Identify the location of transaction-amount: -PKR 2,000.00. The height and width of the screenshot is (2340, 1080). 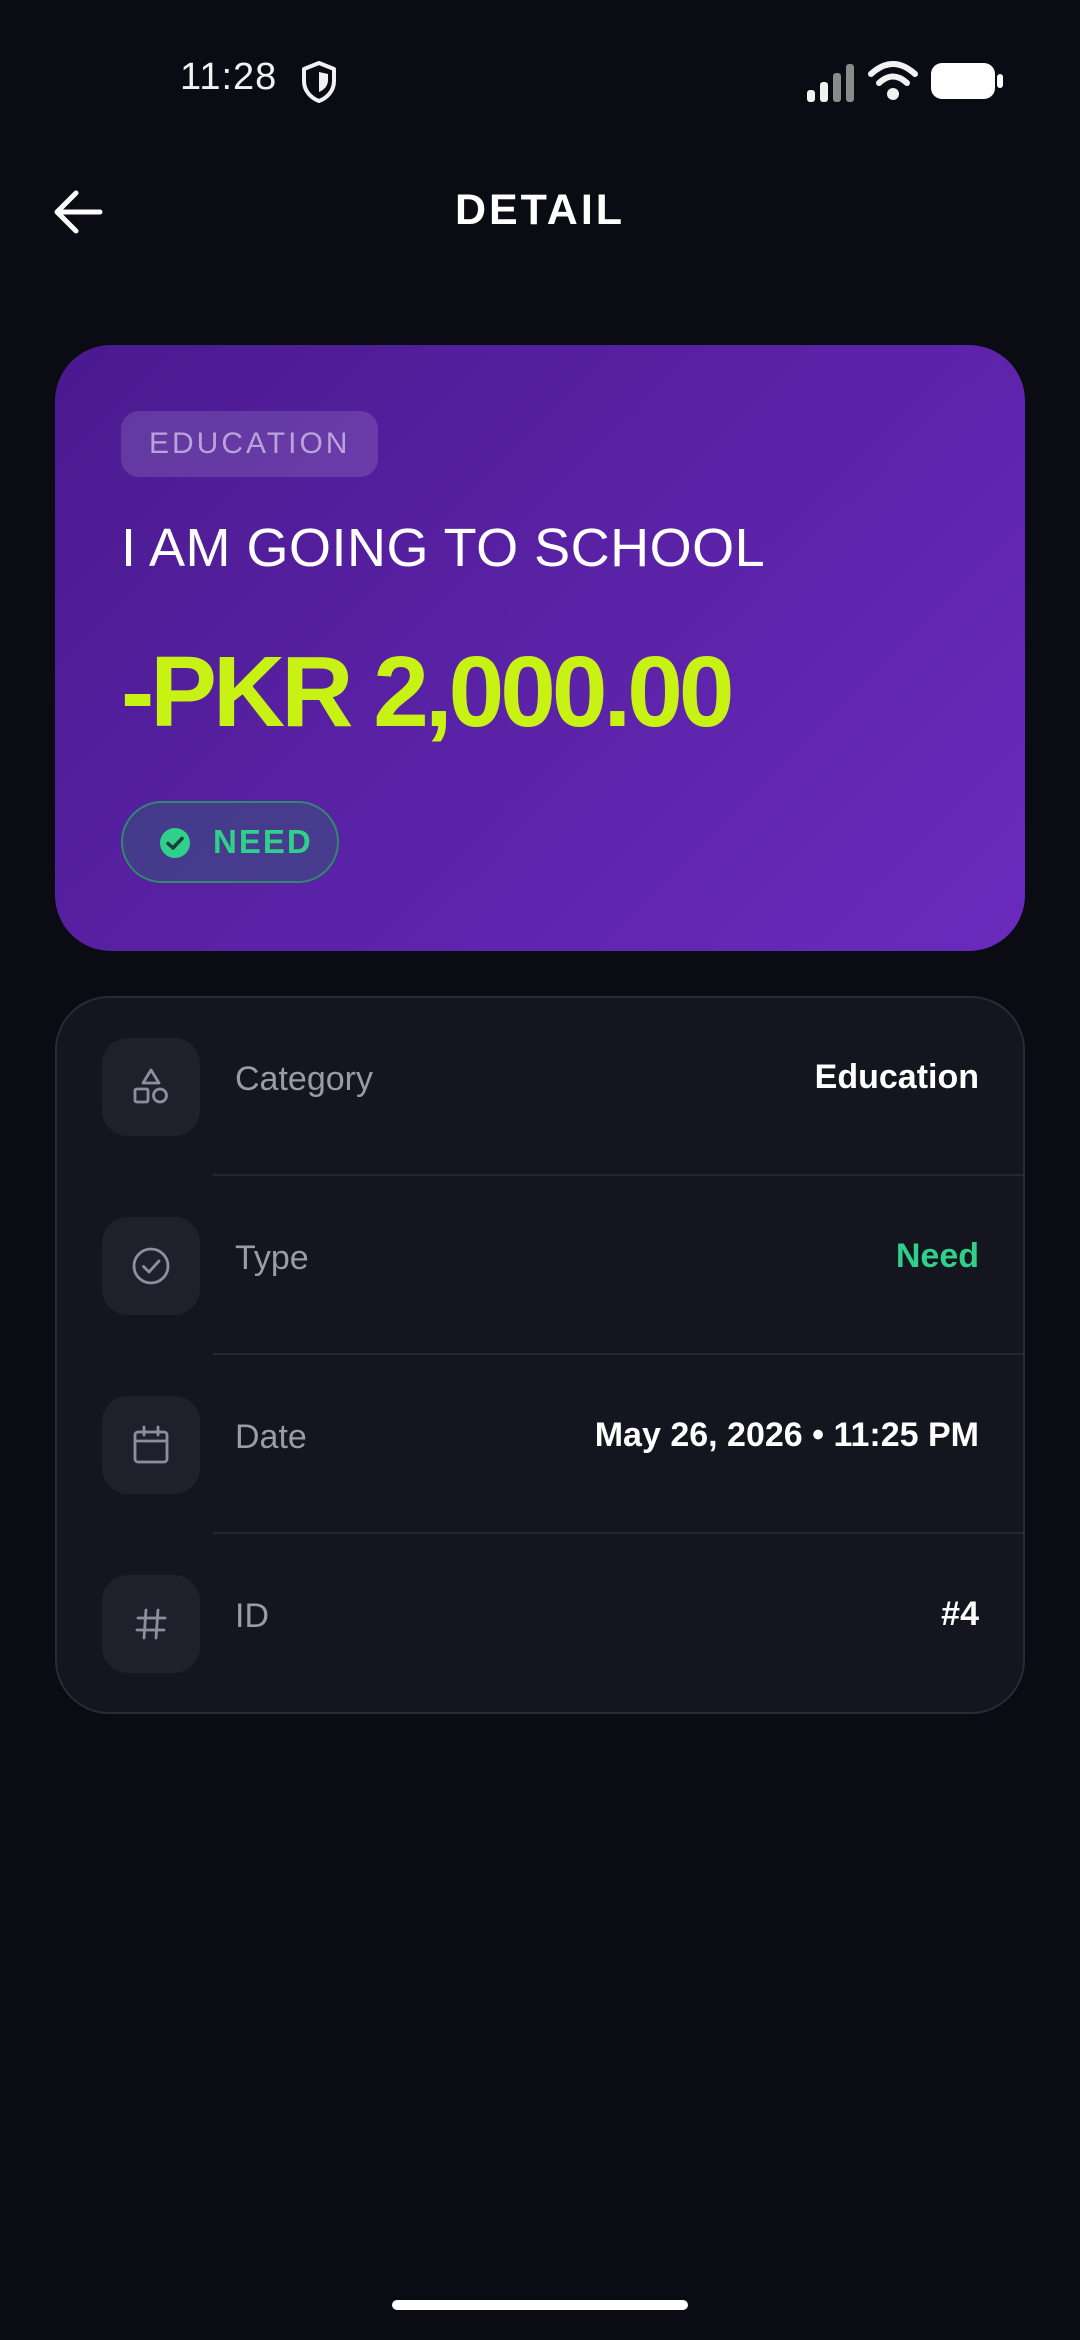
(427, 692).